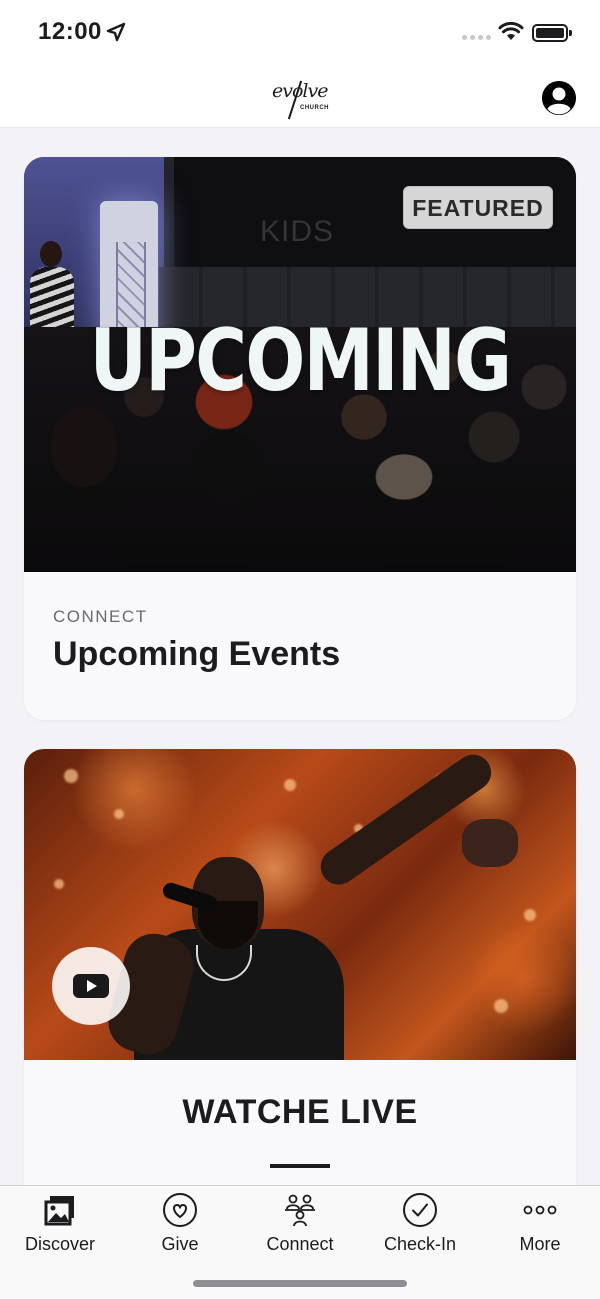 The image size is (600, 1299). Describe the element at coordinates (540, 1244) in the screenshot. I see `tab-label: More` at that location.